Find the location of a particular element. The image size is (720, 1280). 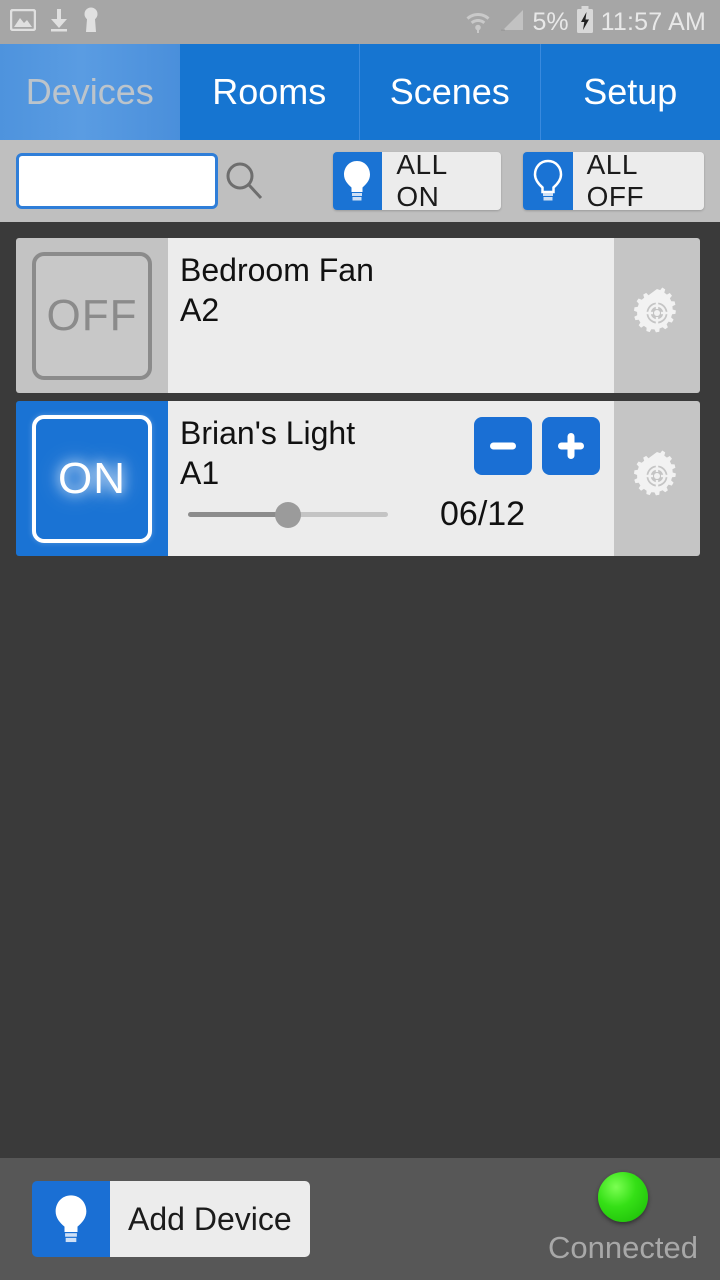

add-device-label: Add Device is located at coordinates (210, 1219).